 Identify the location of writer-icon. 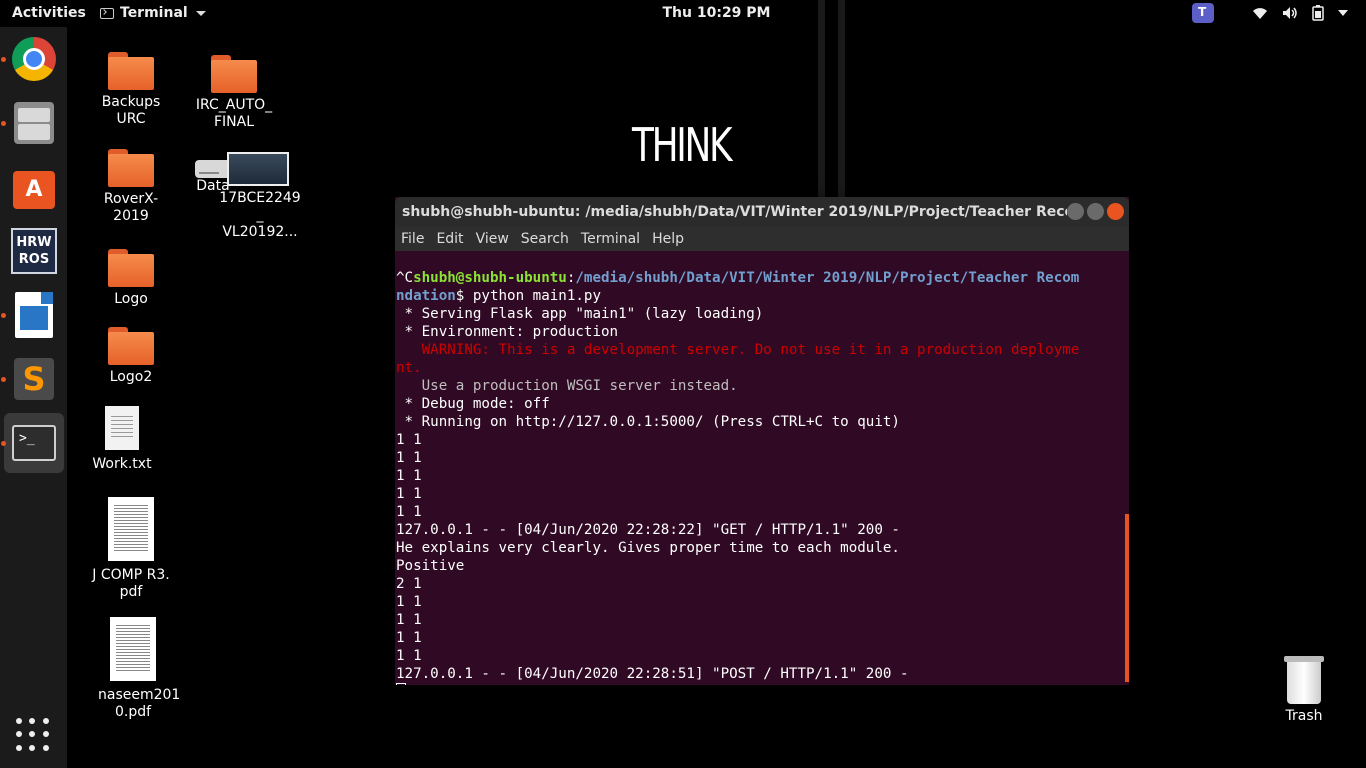
(34, 315).